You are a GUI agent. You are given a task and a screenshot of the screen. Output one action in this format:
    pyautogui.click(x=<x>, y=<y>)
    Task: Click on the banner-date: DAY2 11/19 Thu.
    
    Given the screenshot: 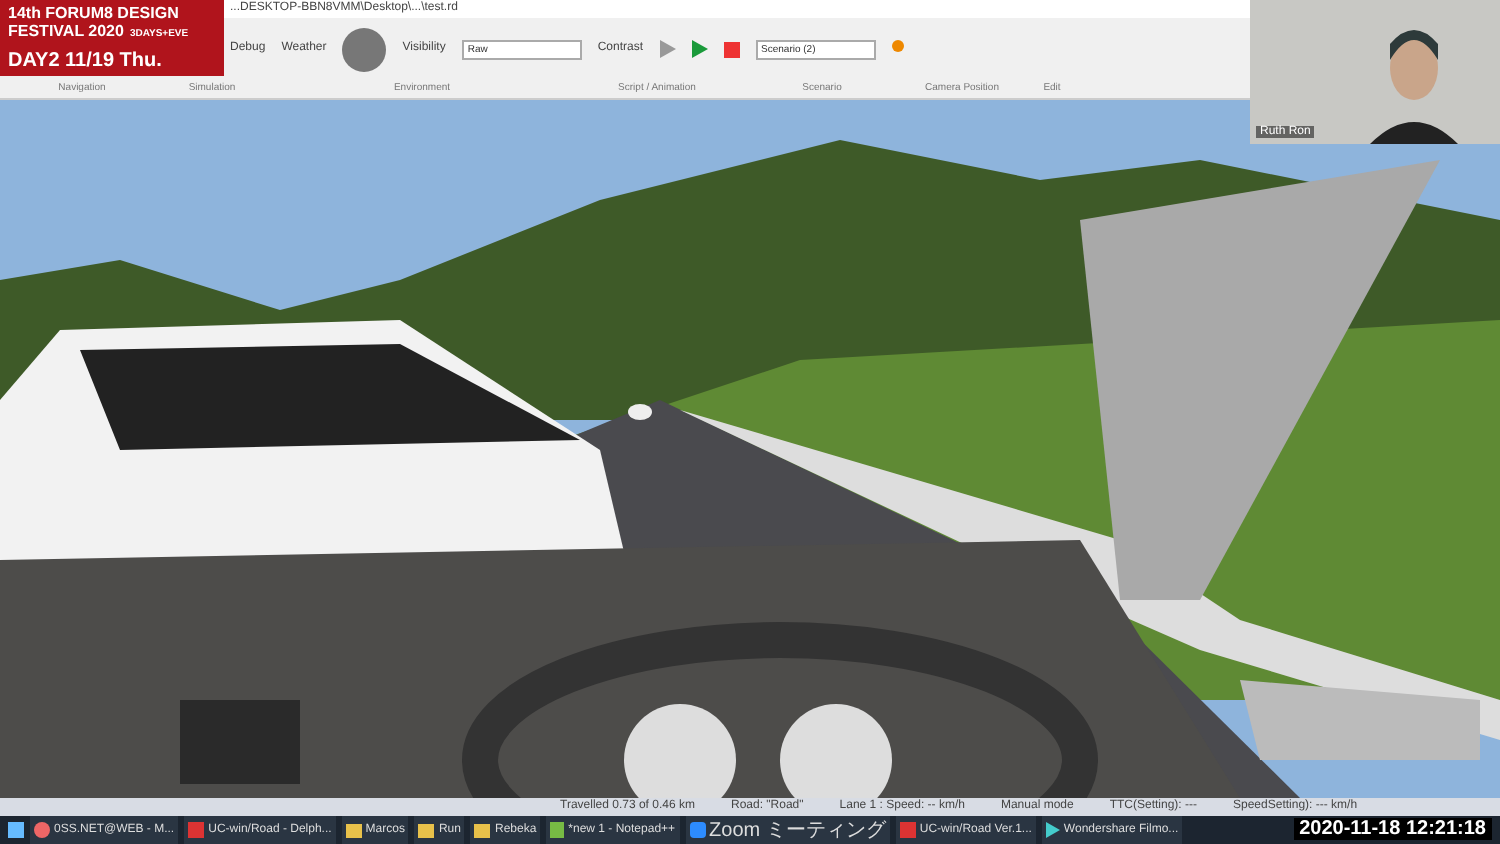 What is the action you would take?
    pyautogui.click(x=86, y=61)
    